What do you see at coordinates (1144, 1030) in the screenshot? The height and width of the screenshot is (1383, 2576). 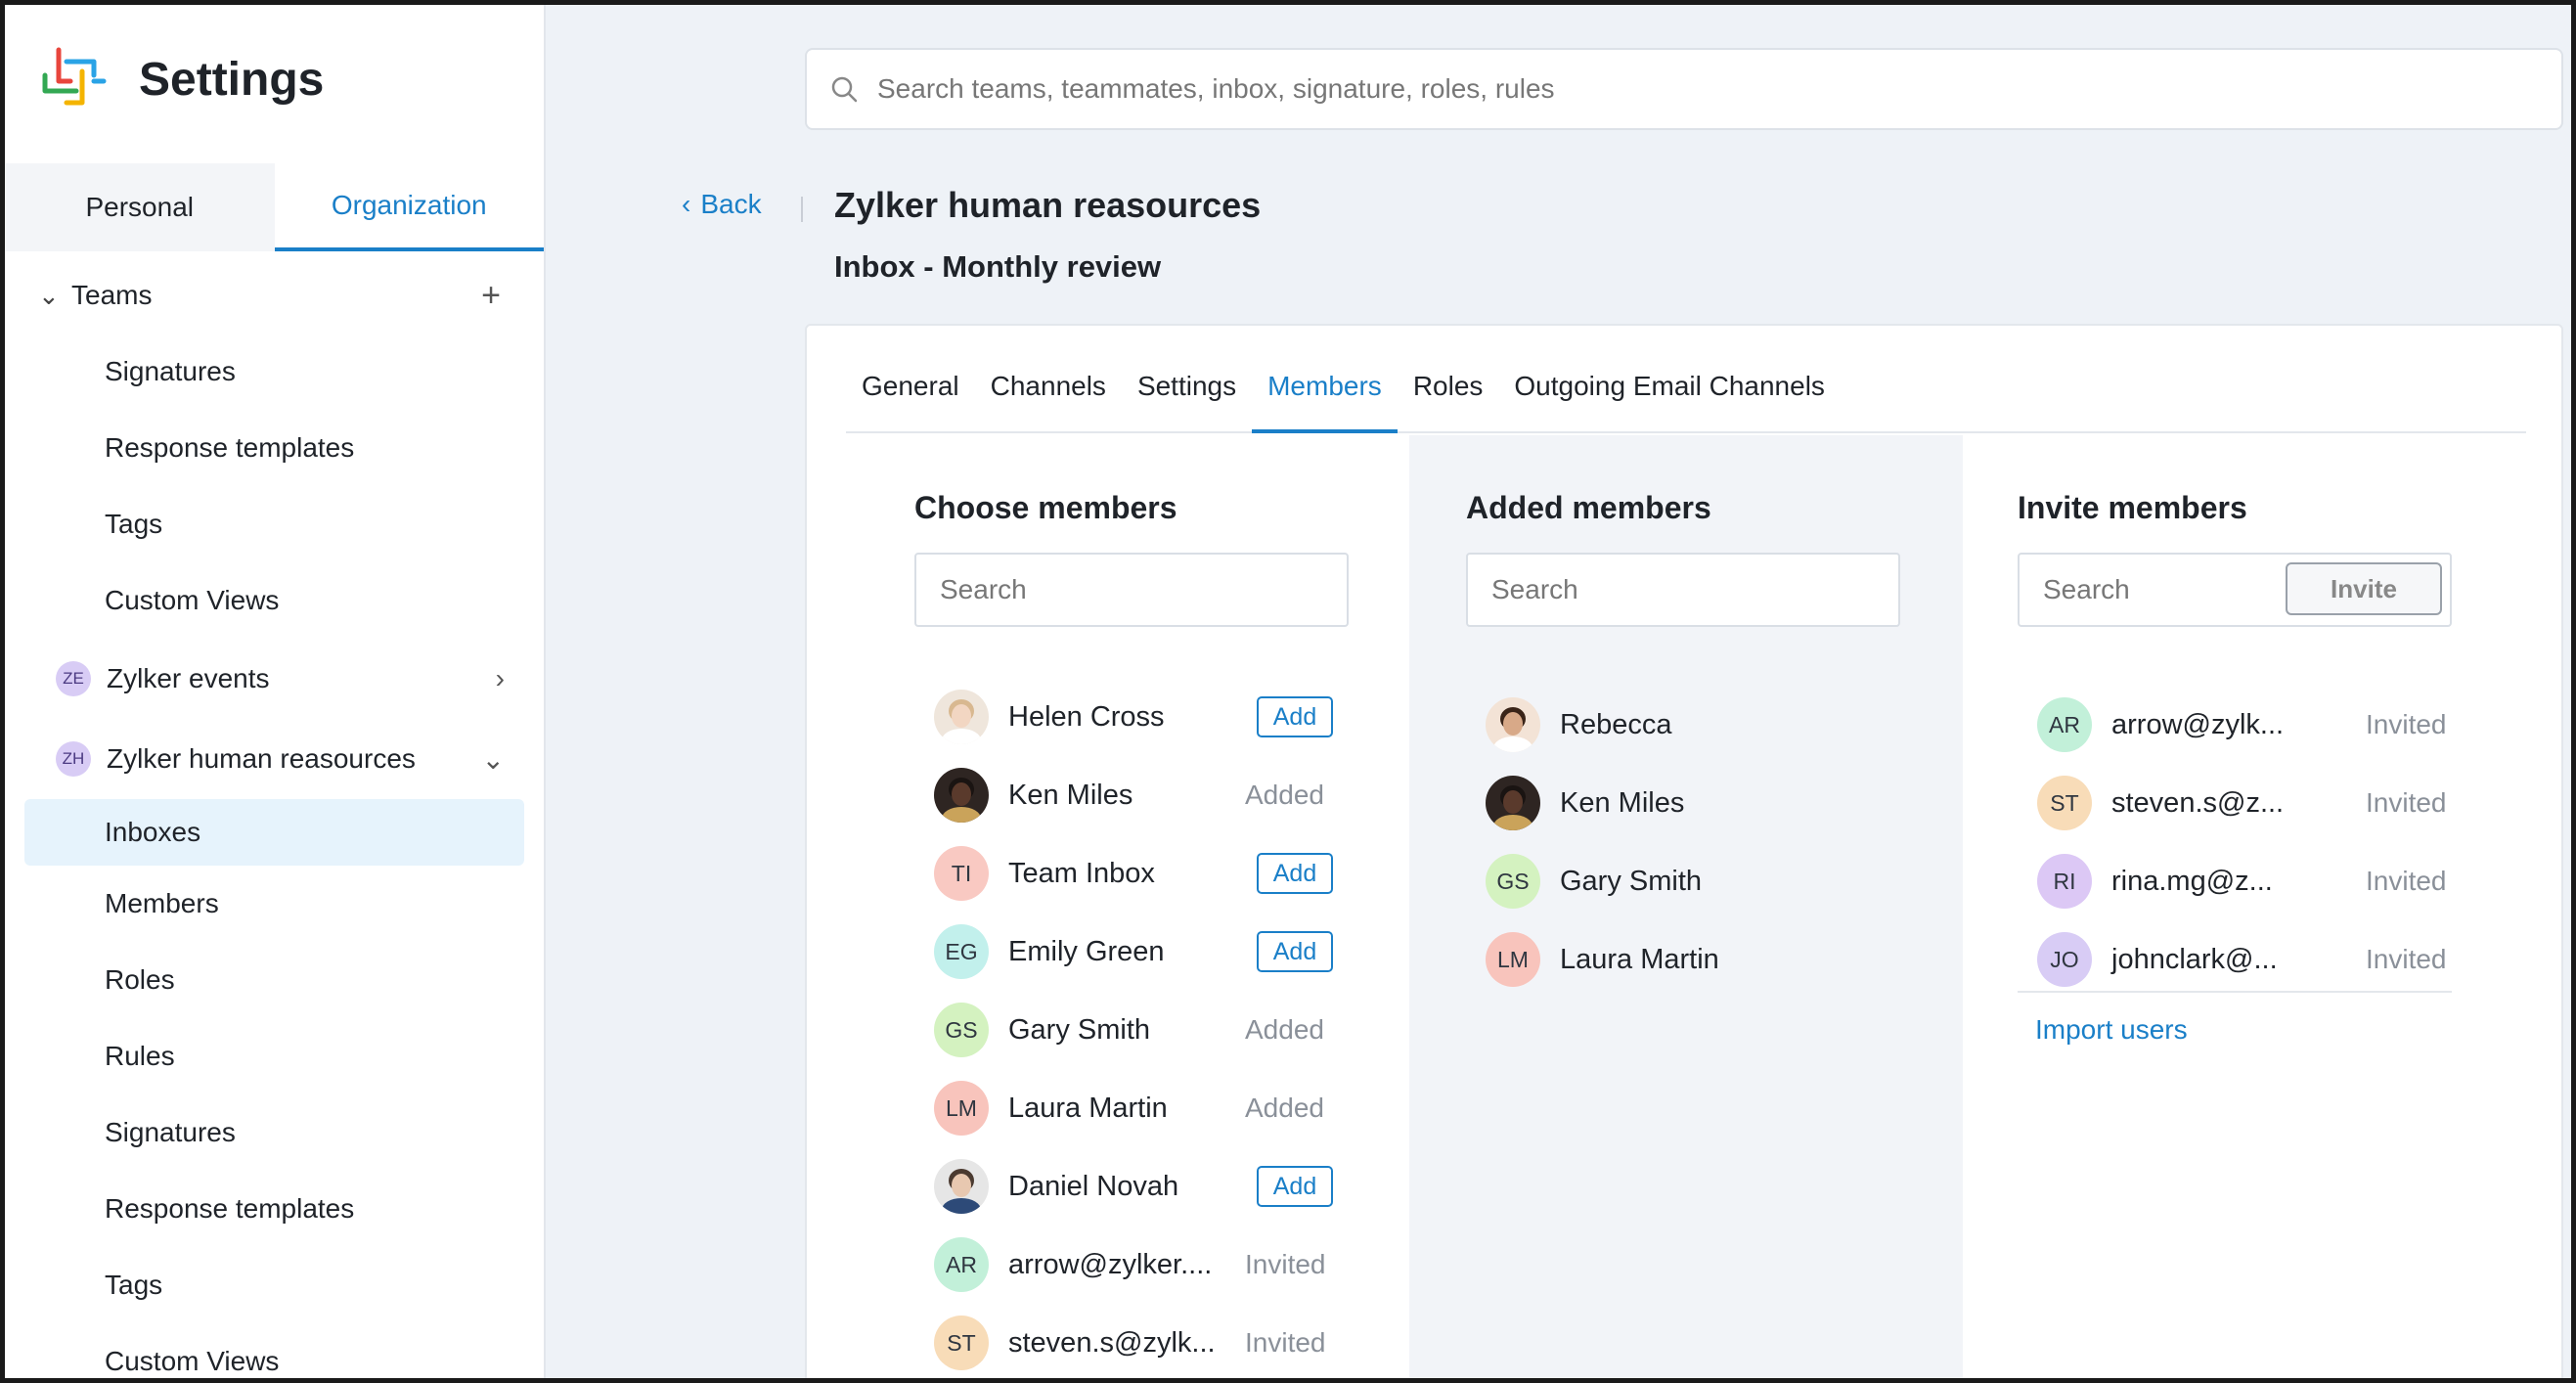 I see `list-item: GS Gary Smith Added` at bounding box center [1144, 1030].